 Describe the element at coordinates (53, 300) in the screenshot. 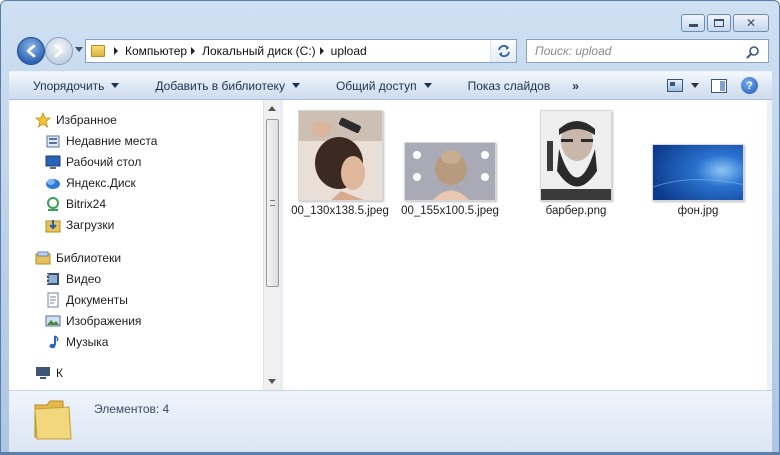

I see `documents-icon` at that location.